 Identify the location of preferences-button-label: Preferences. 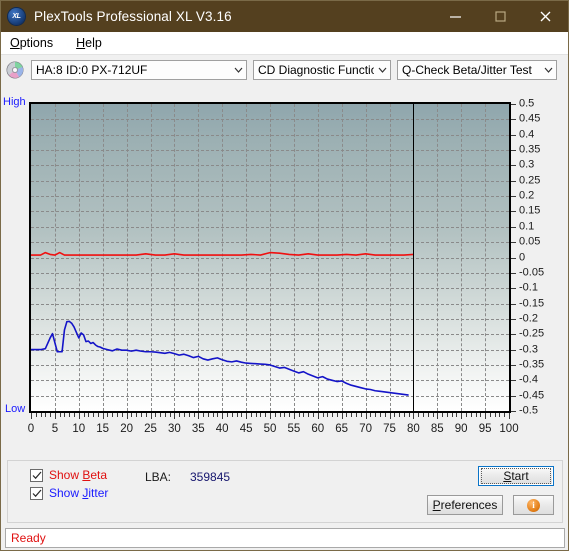
(465, 505).